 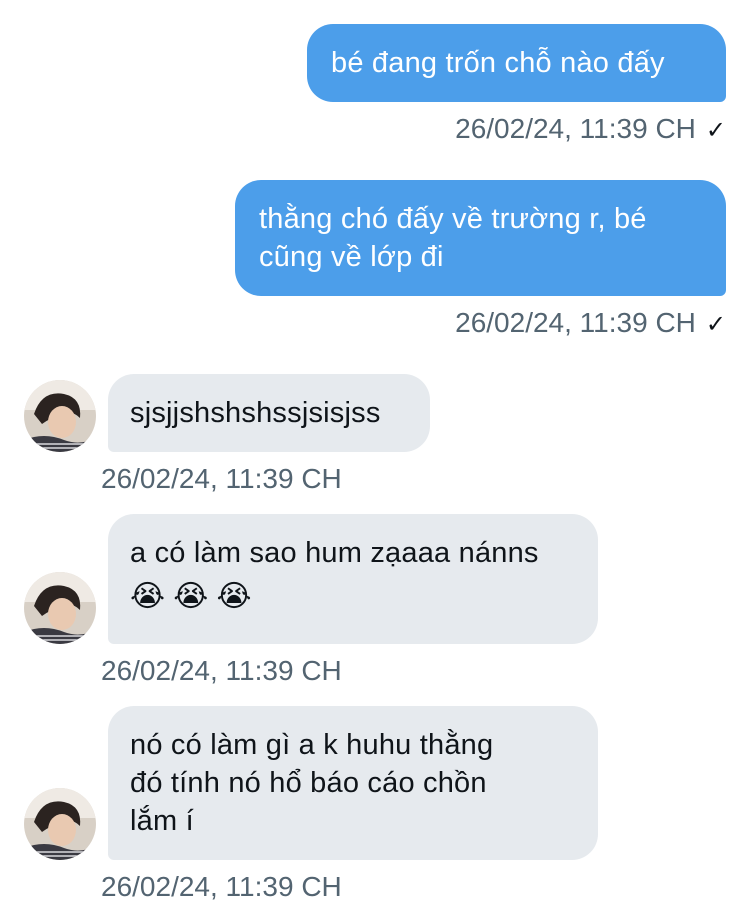 What do you see at coordinates (312, 745) in the screenshot?
I see `message-text-line: nó có làm gì a k huhu thằng` at bounding box center [312, 745].